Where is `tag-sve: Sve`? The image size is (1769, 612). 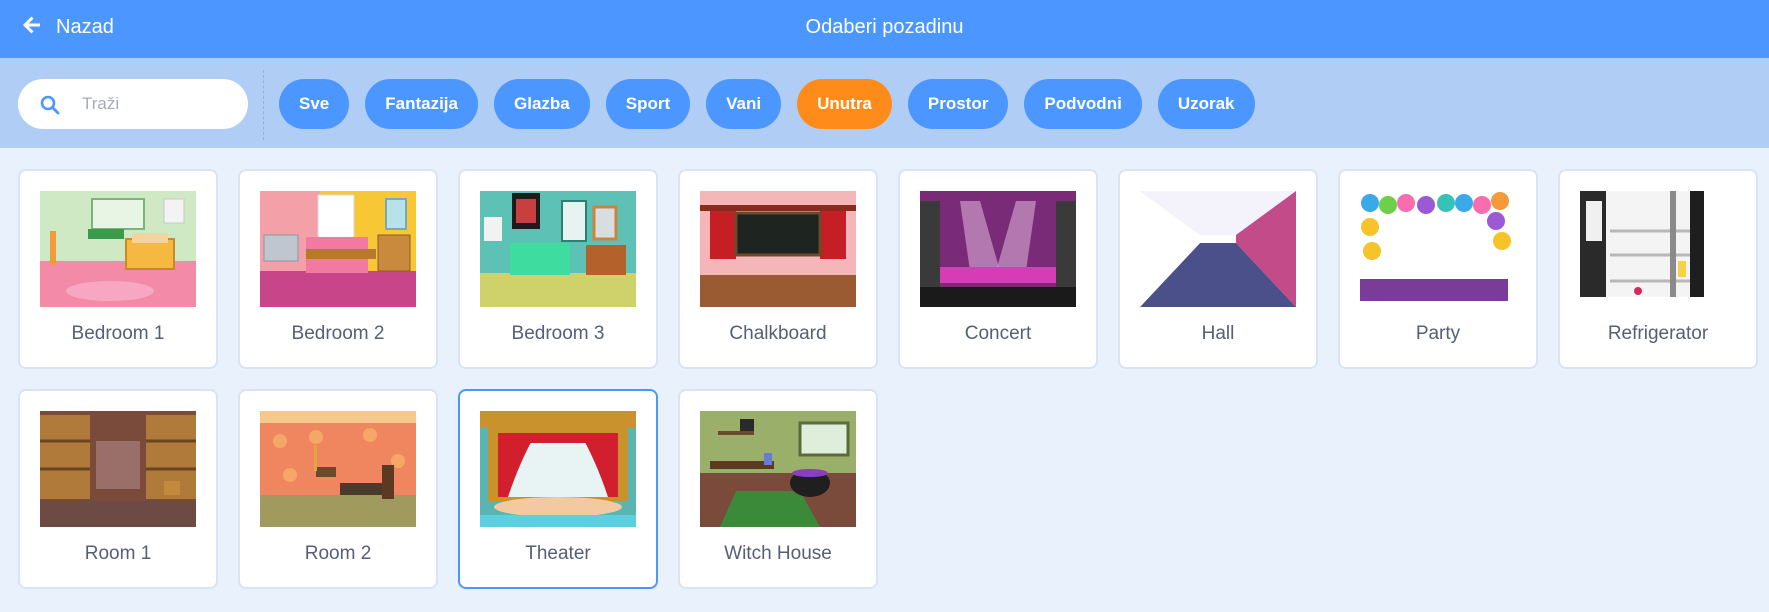 tag-sve: Sve is located at coordinates (314, 104).